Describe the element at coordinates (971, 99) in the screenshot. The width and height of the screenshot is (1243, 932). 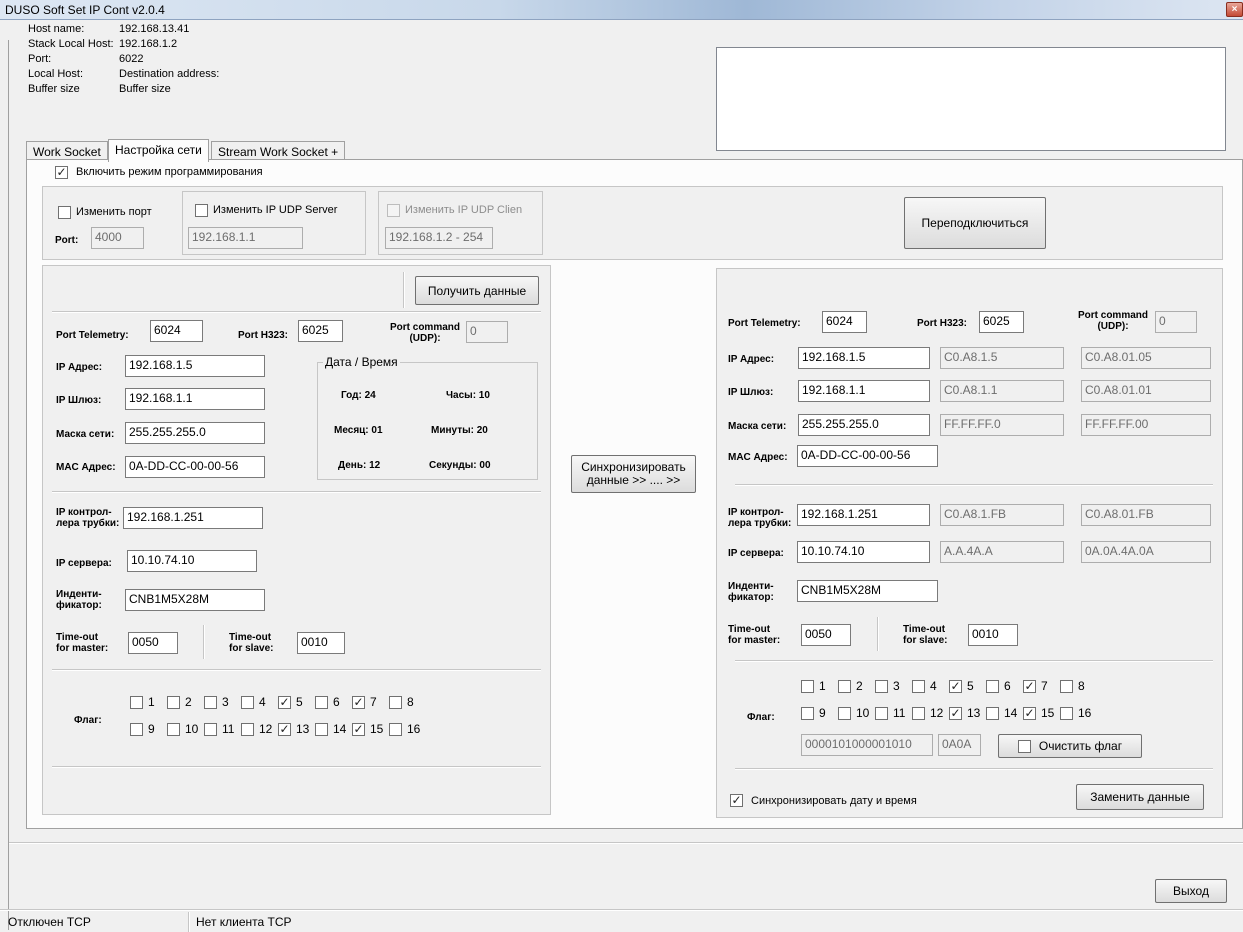
I see `log-textbox` at that location.